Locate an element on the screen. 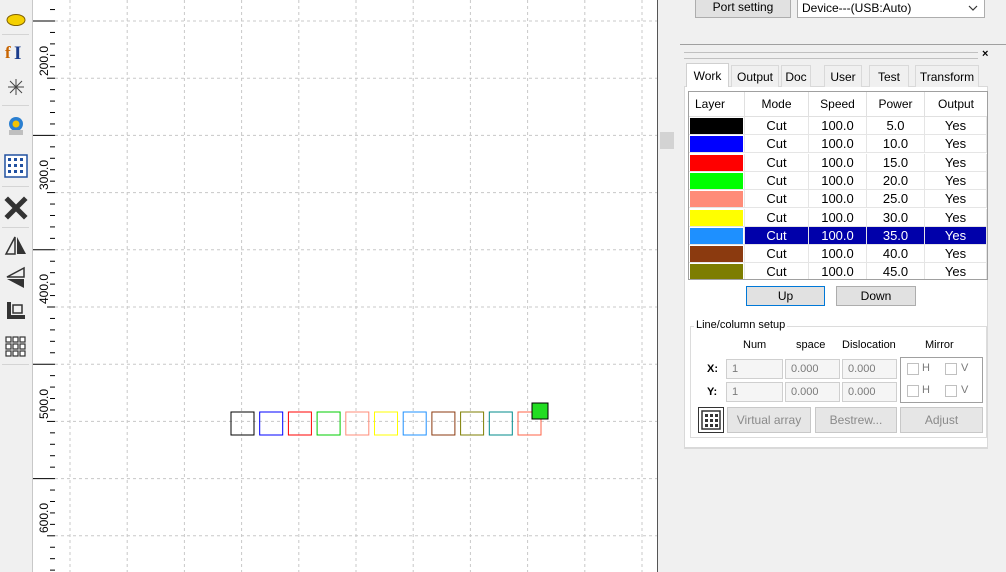 This screenshot has height=572, width=1006. align-icon is located at coordinates (15, 310).